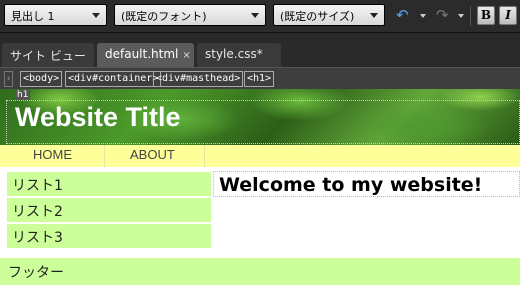 The width and height of the screenshot is (520, 285). I want to click on redo-history-dropdown-icon, so click(461, 16).